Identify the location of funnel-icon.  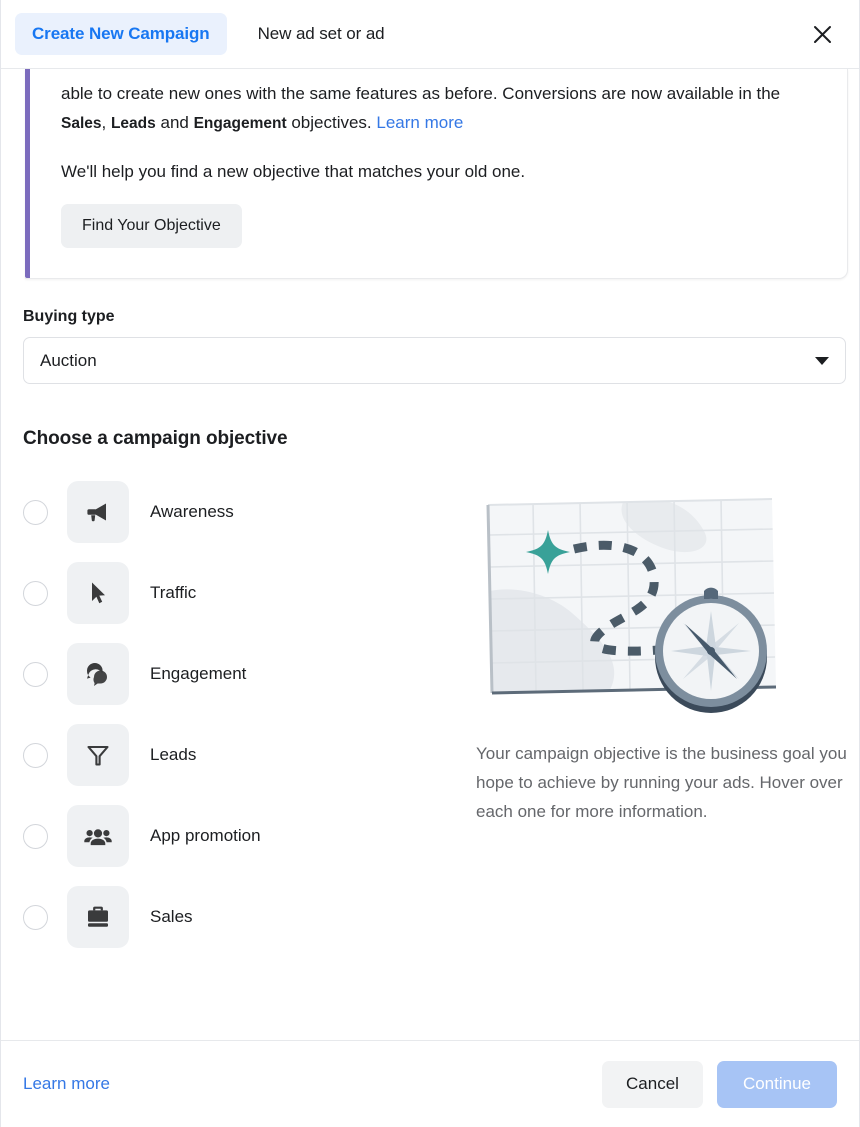
(98, 755).